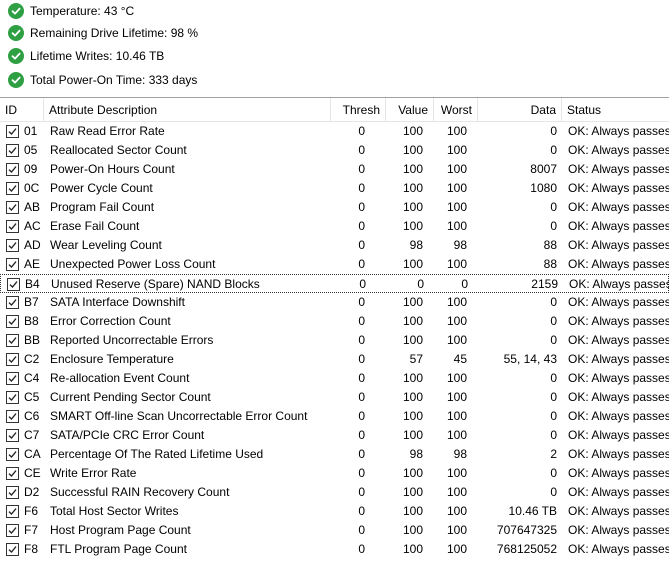 This screenshot has height=563, width=669. Describe the element at coordinates (22, 110) in the screenshot. I see `column-header-id: ID` at that location.